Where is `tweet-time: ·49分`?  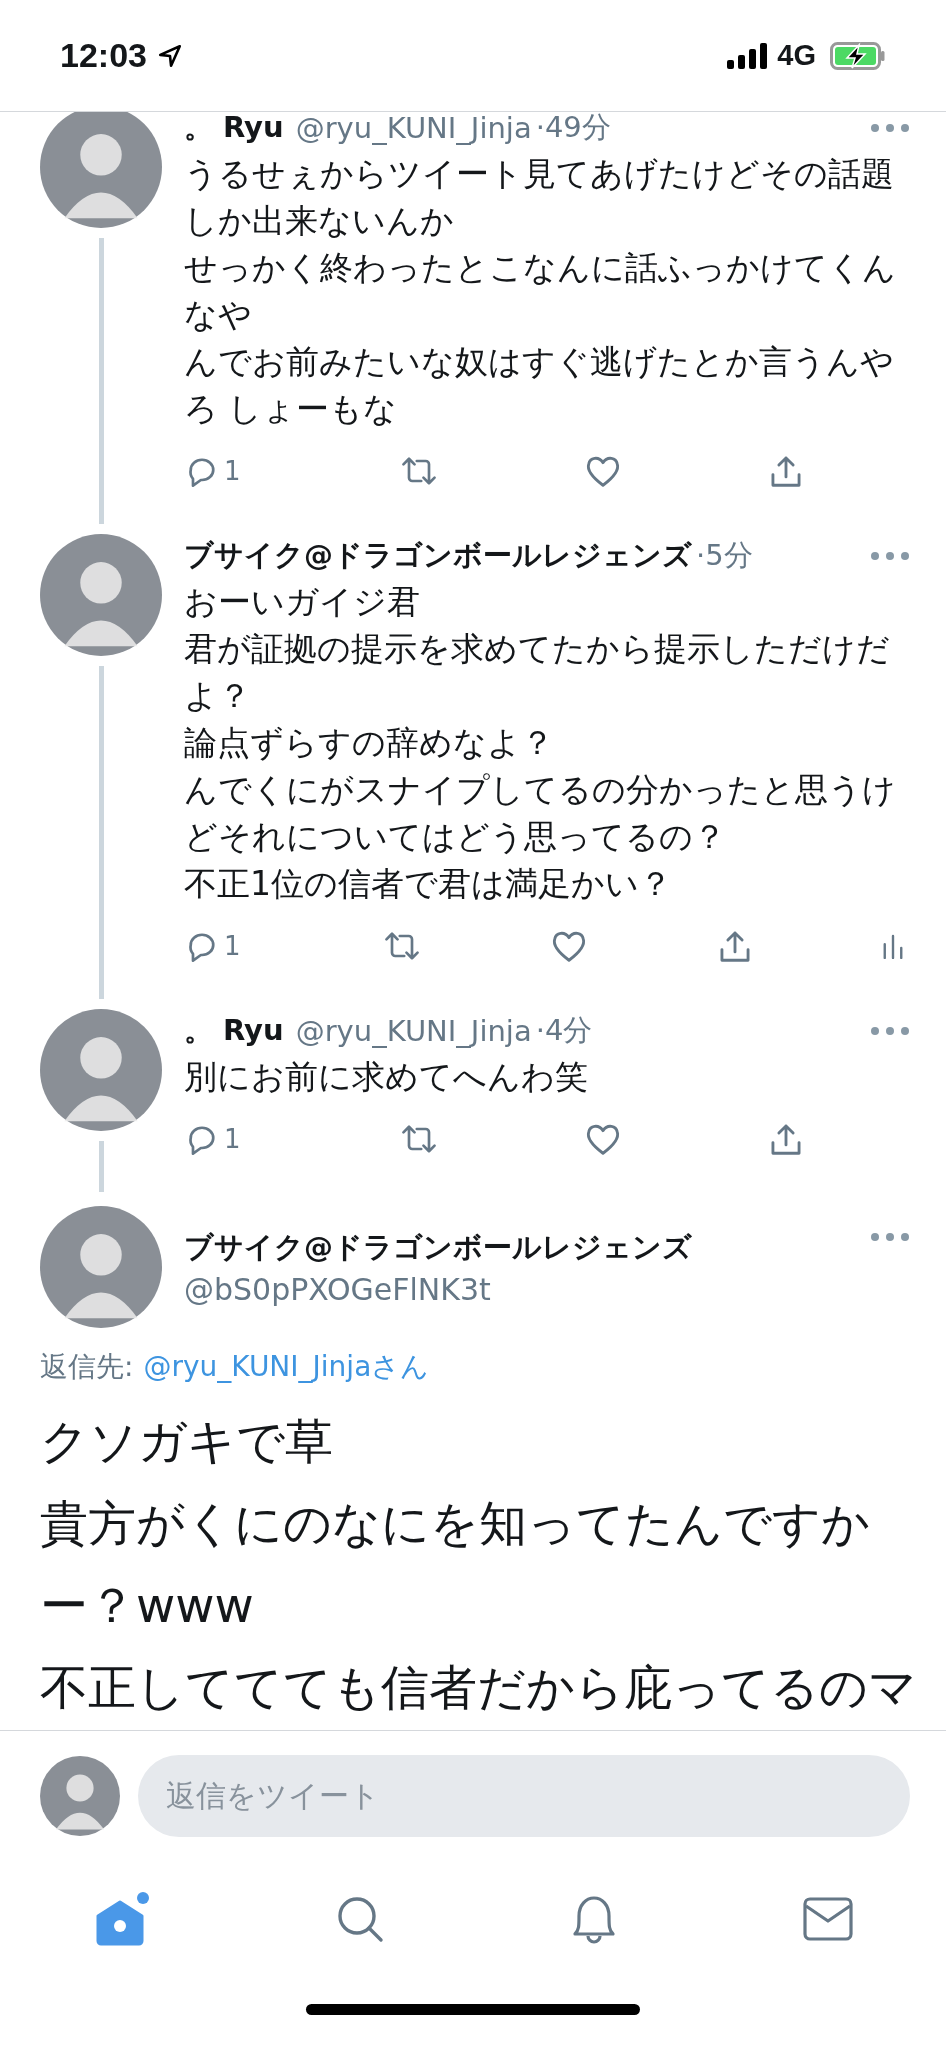 tweet-time: ·49分 is located at coordinates (573, 129).